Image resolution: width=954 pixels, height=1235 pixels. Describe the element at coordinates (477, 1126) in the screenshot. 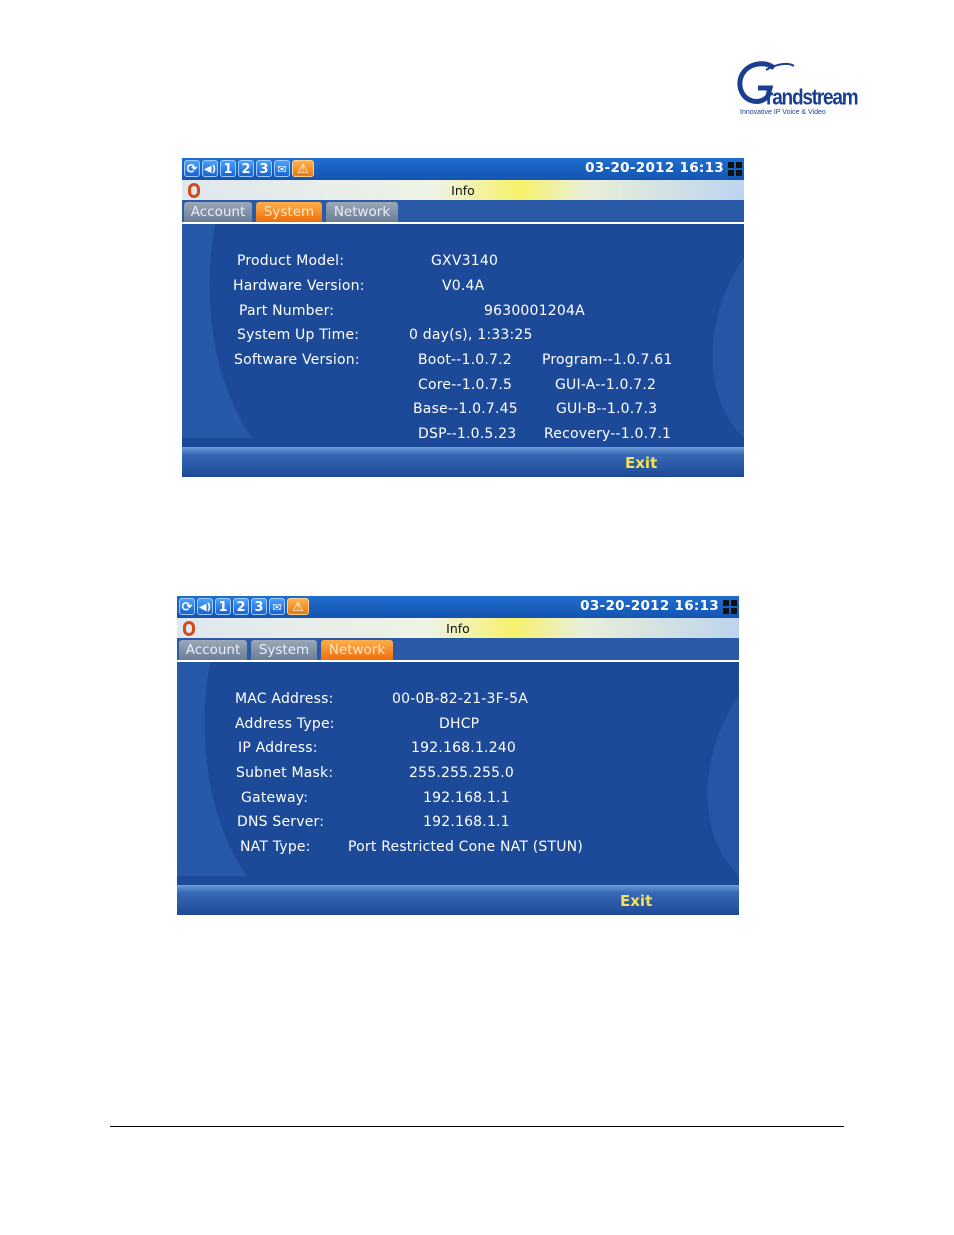

I see `footer-divider` at that location.